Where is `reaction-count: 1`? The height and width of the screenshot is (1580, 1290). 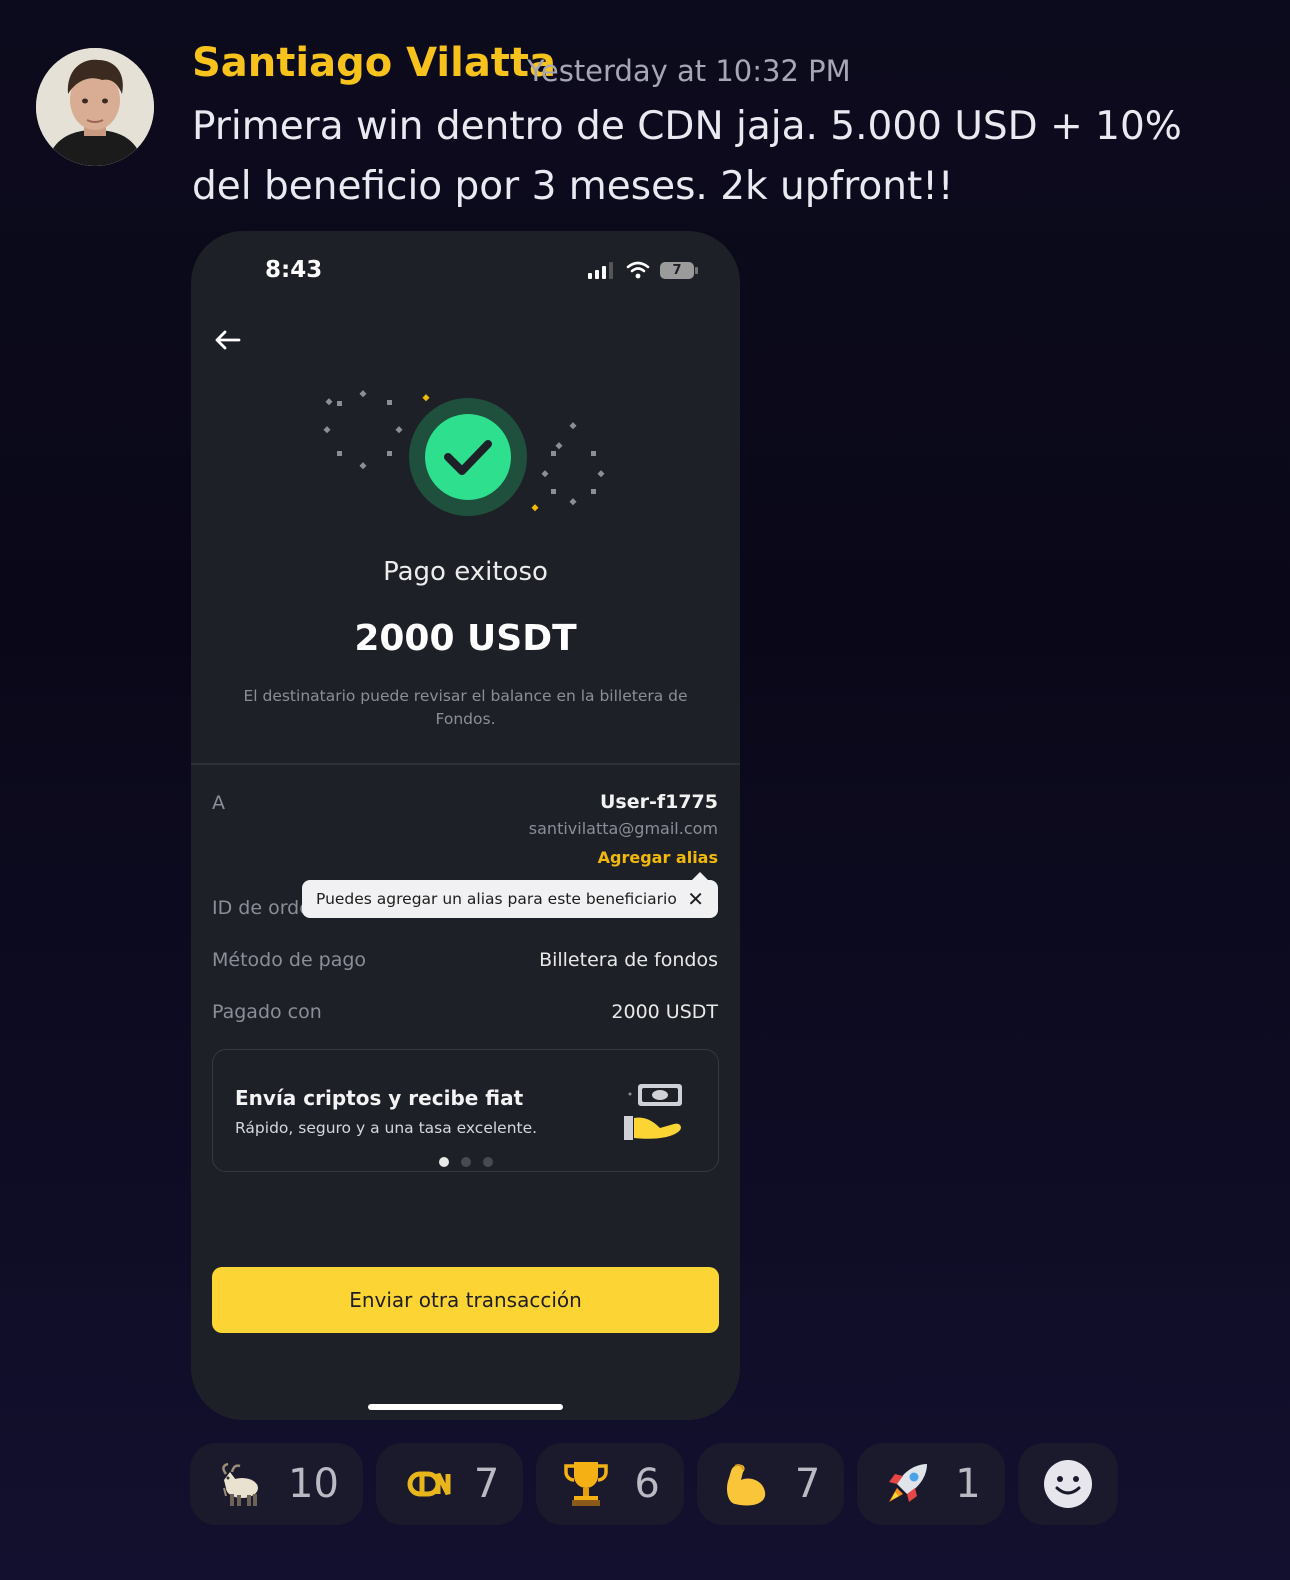
reaction-count: 1 is located at coordinates (968, 1484).